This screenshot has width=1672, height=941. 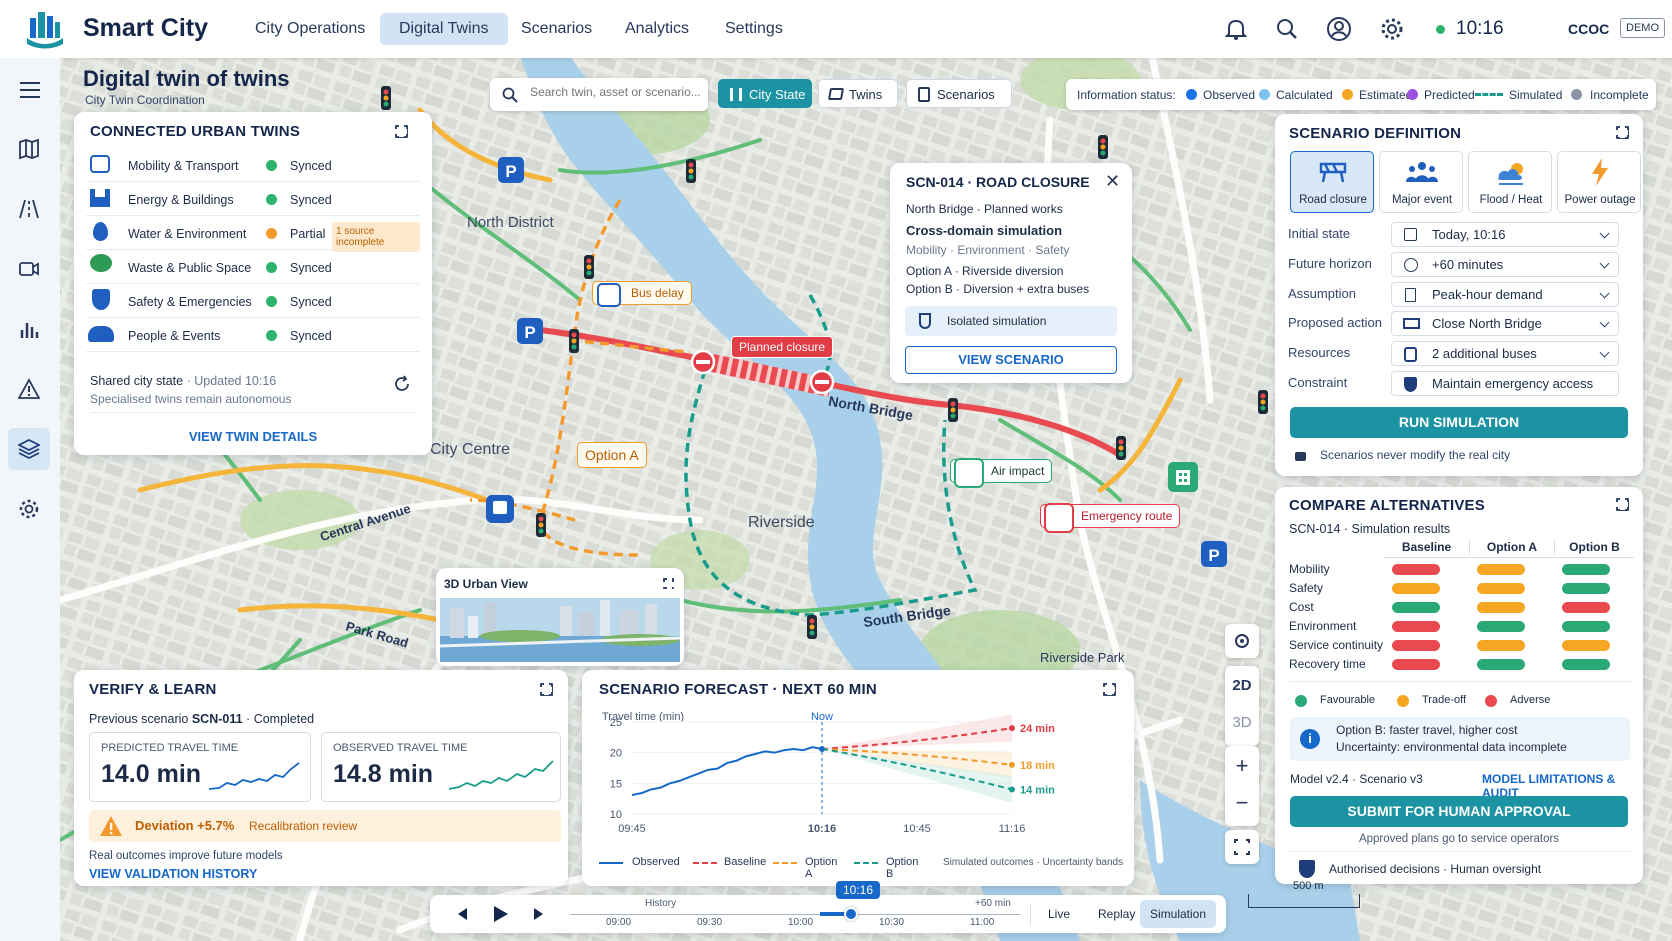 What do you see at coordinates (998, 182) in the screenshot?
I see `popup-title: SCN-014 · ROAD CLOSURE` at bounding box center [998, 182].